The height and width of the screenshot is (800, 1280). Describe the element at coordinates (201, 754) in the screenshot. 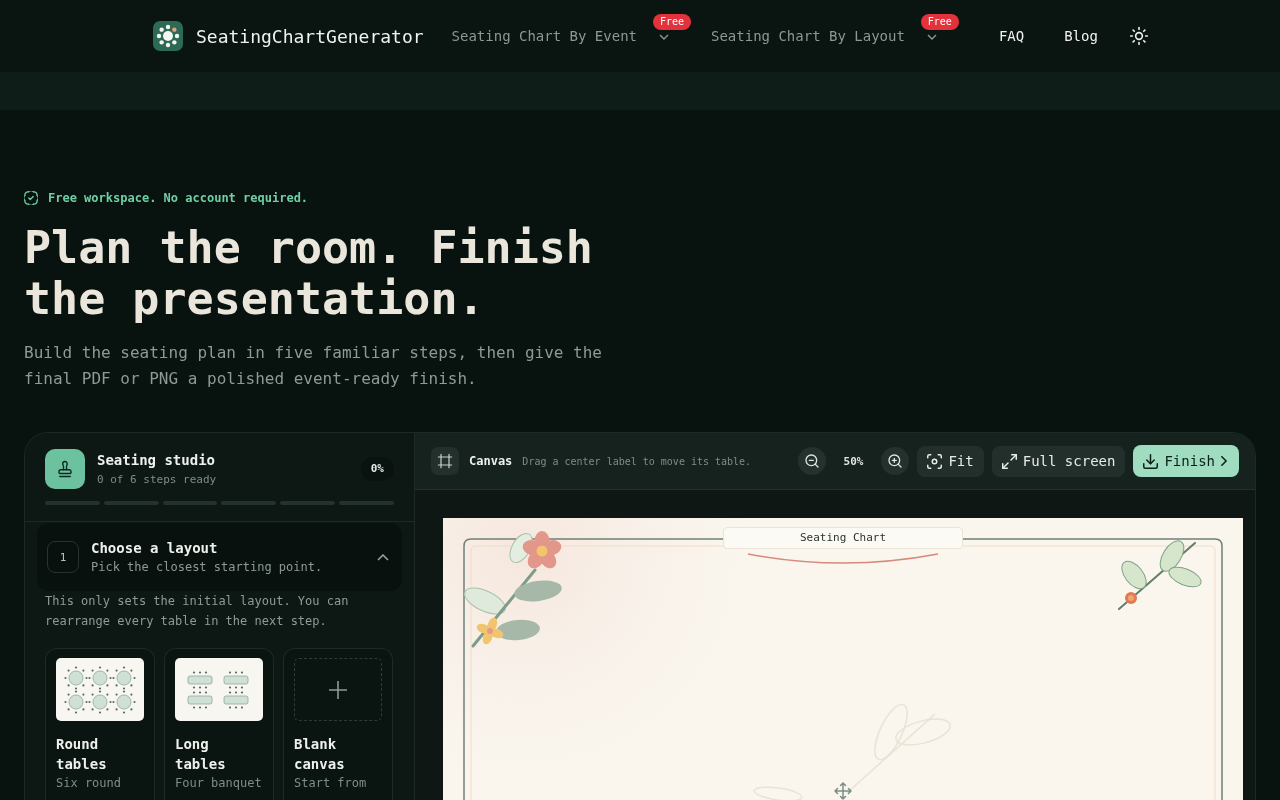

I see `layout-title: Long tables` at that location.